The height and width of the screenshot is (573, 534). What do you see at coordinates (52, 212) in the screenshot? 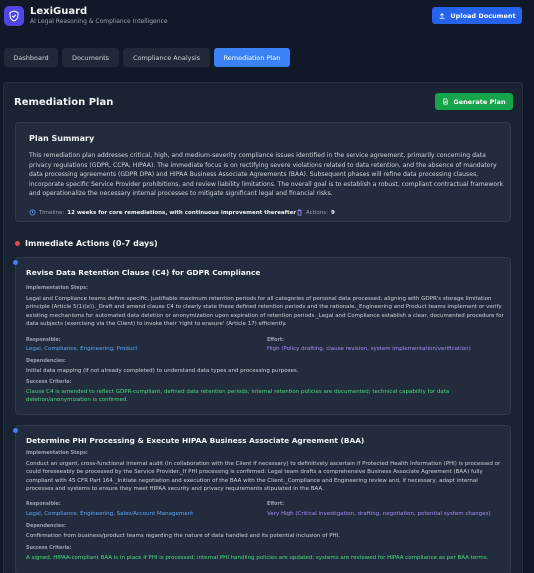
I see `timeline-label: Timeline:` at bounding box center [52, 212].